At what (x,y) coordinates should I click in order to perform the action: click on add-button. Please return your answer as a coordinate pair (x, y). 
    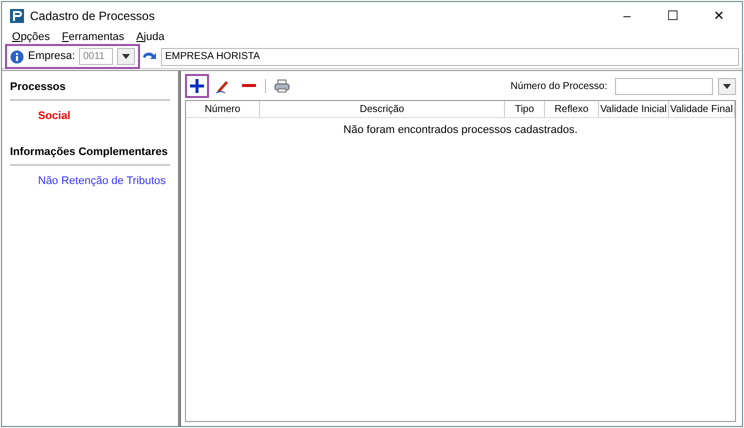
    Looking at the image, I should click on (197, 86).